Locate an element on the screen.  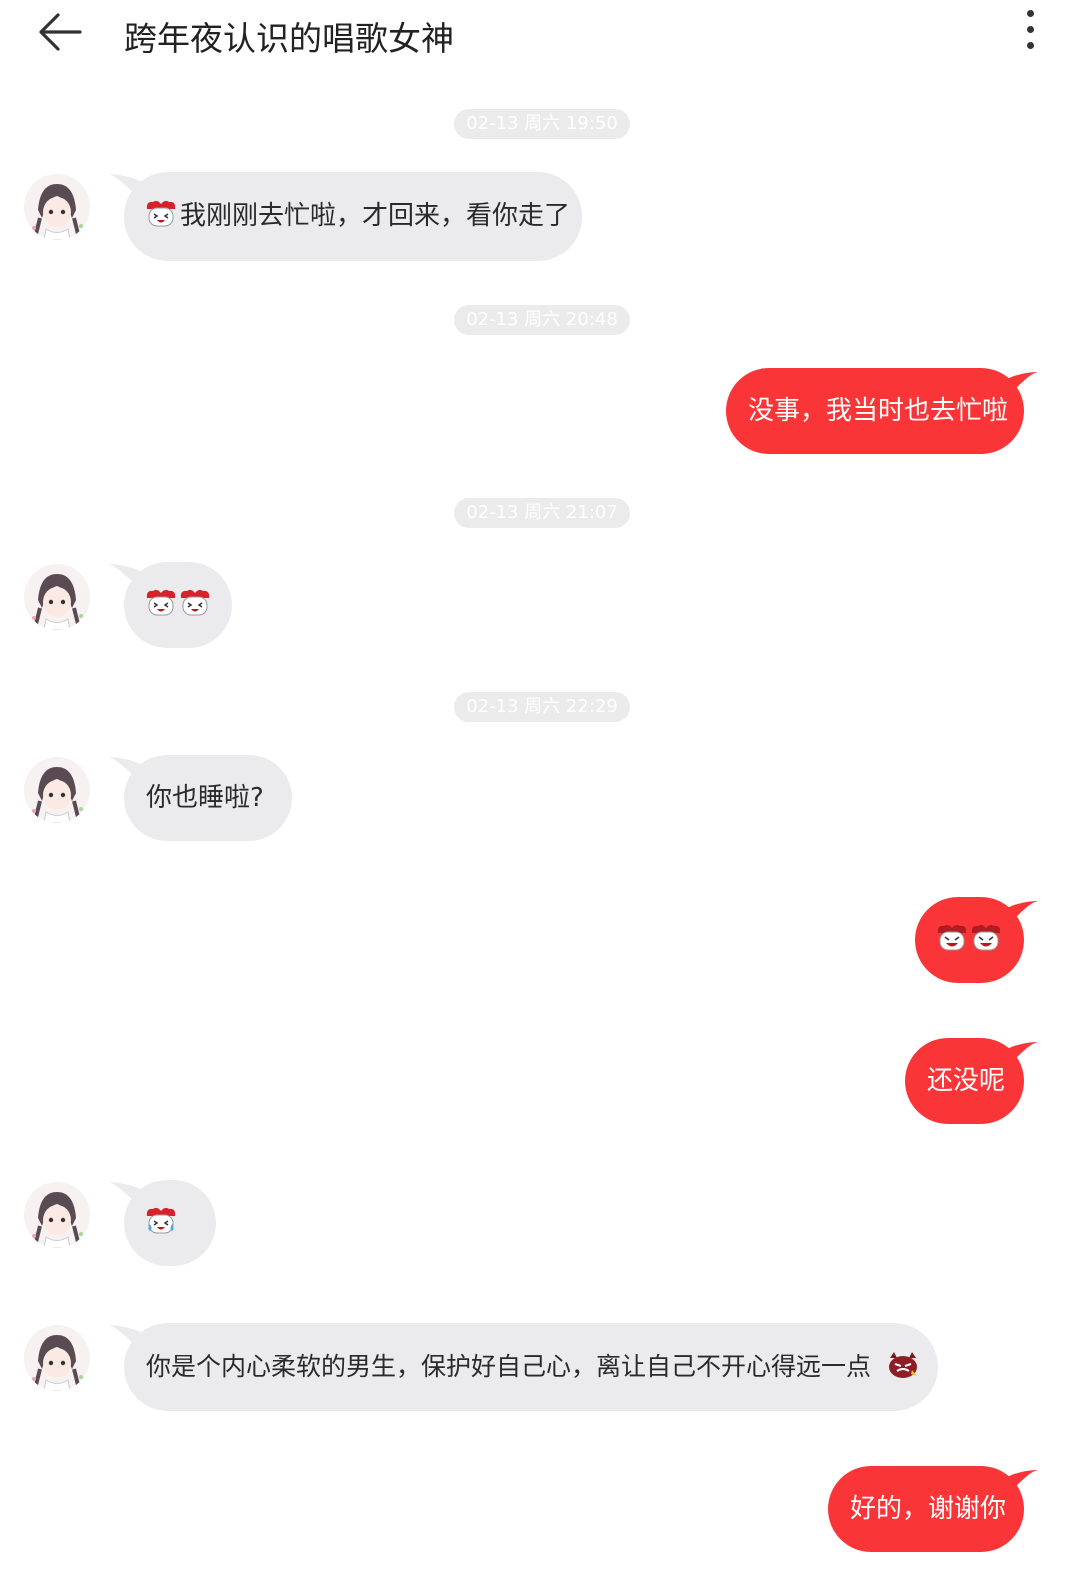
message-text: 好的，谢谢你 is located at coordinates (928, 1509).